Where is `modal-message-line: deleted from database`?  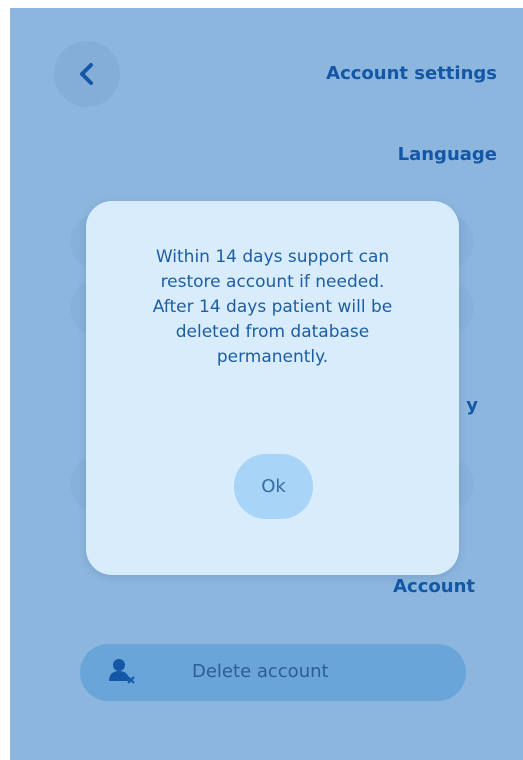 modal-message-line: deleted from database is located at coordinates (272, 332).